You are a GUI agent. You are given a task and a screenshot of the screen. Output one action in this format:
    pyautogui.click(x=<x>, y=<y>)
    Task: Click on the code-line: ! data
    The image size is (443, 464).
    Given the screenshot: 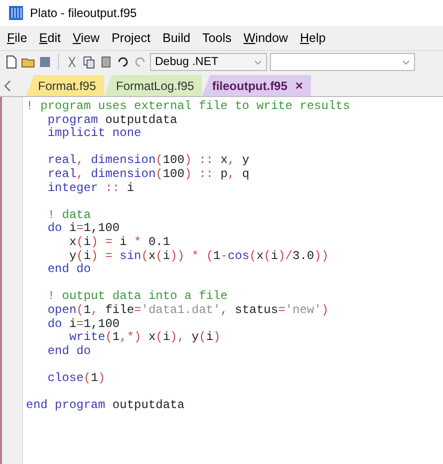 What is the action you would take?
    pyautogui.click(x=69, y=215)
    